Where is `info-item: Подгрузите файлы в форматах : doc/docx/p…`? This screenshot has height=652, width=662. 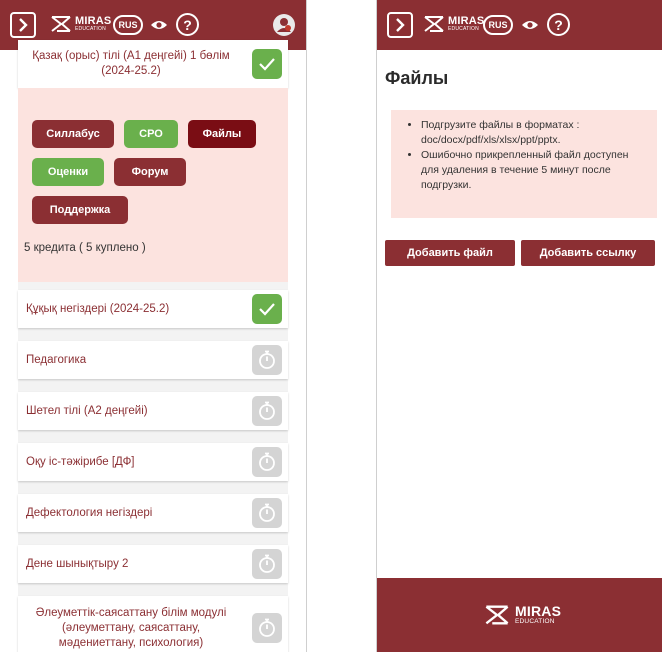
info-item: Подгрузите файлы в форматах : doc/docx/p… is located at coordinates (535, 133).